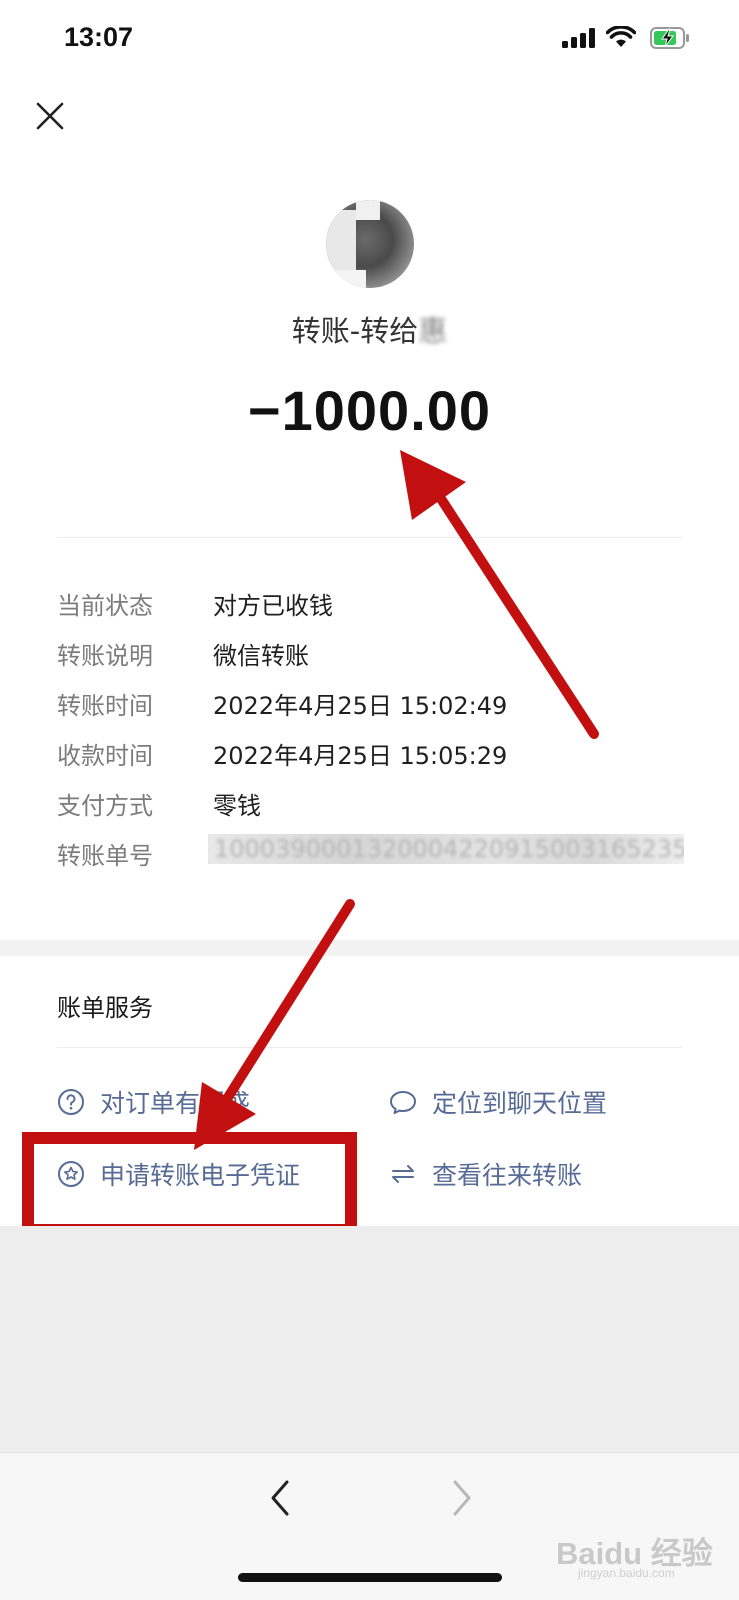 This screenshot has height=1600, width=739. I want to click on detail-label-order-id: 转账单号, so click(105, 856).